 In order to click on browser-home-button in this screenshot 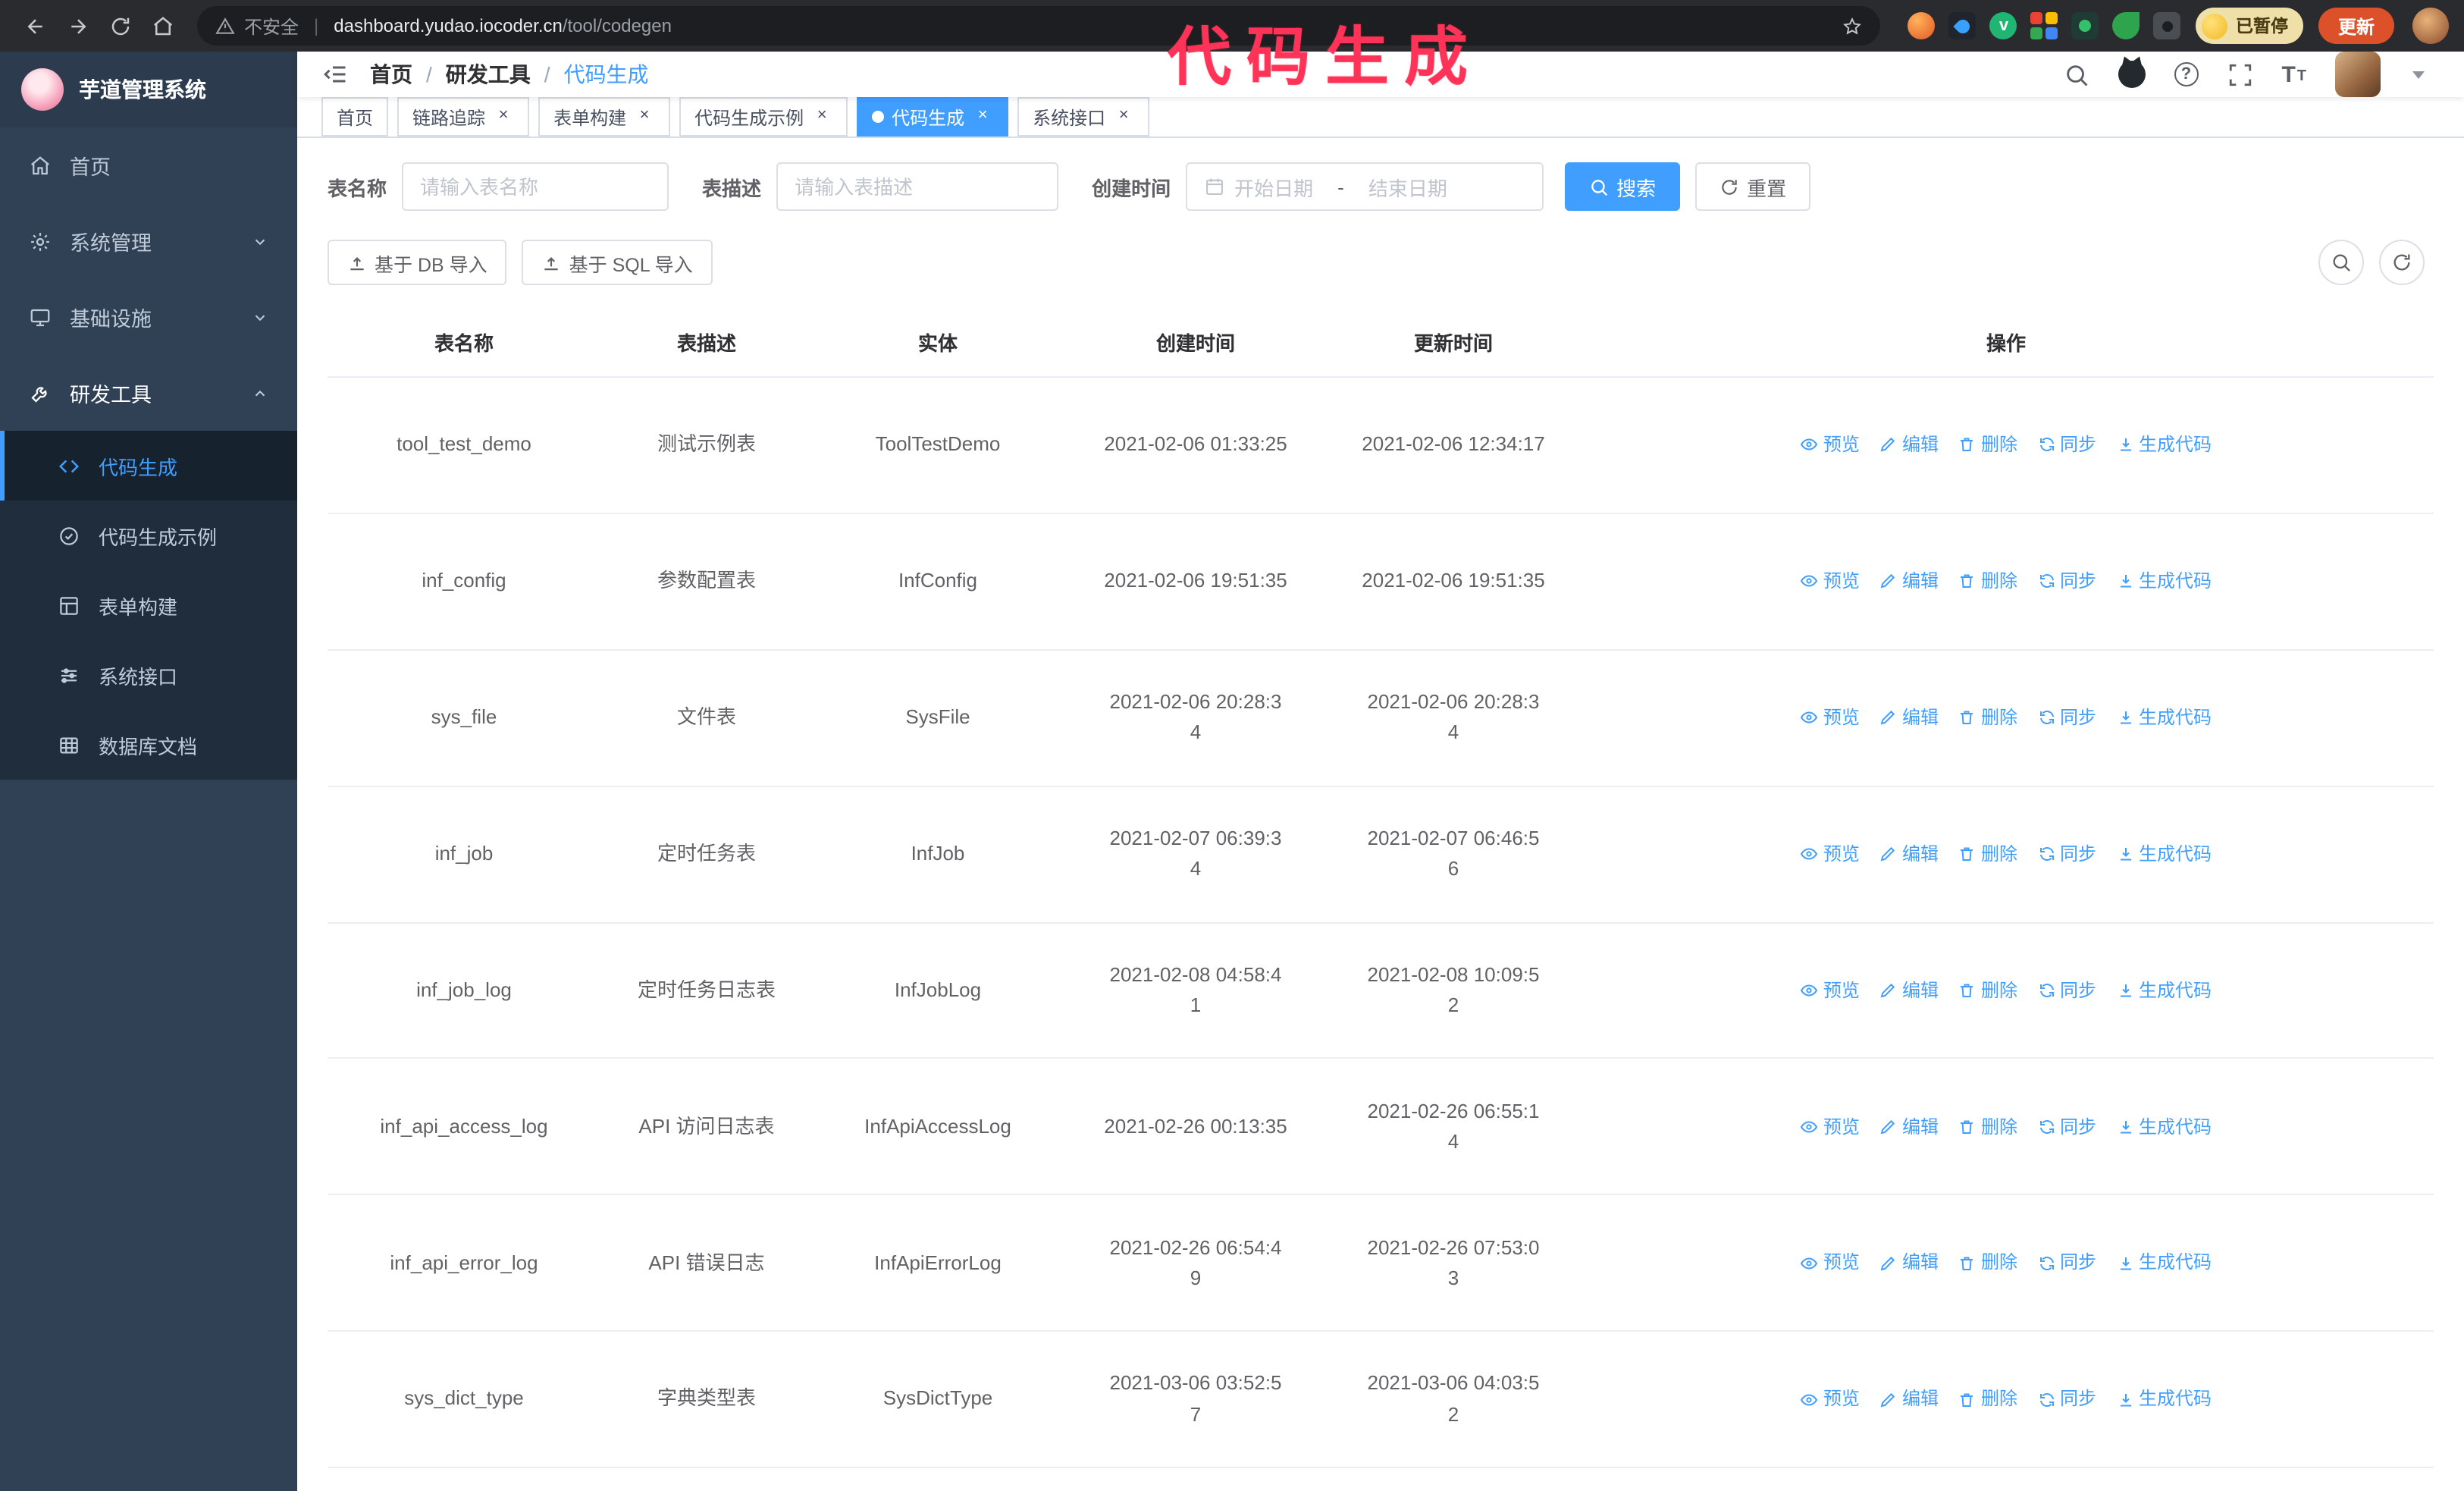, I will do `click(162, 26)`.